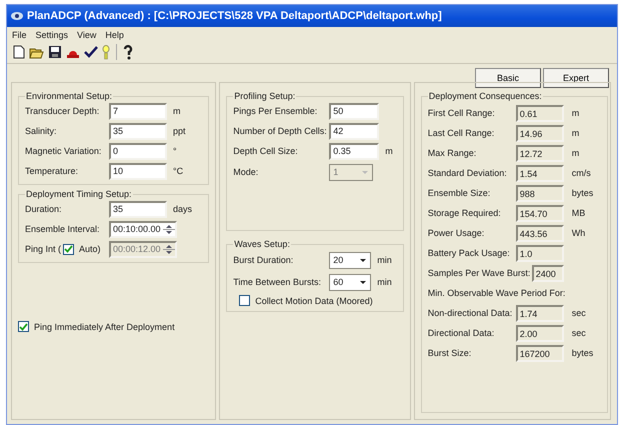 Image resolution: width=619 pixels, height=425 pixels. Describe the element at coordinates (138, 171) in the screenshot. I see `input-field: 10` at that location.